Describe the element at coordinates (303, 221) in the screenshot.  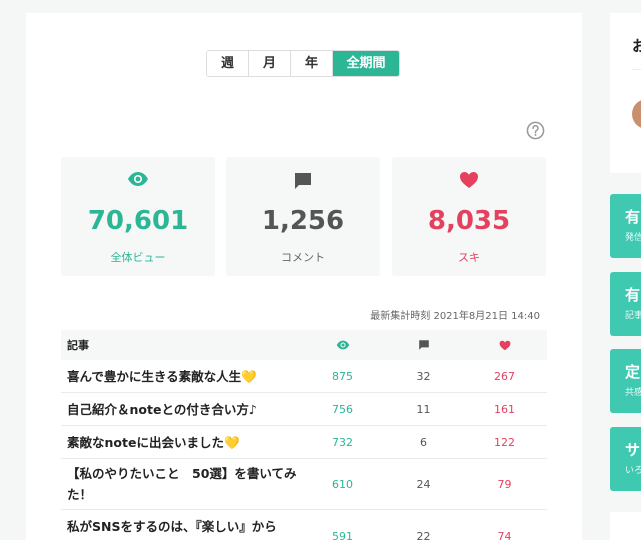
I see `comments-count: 1,256` at that location.